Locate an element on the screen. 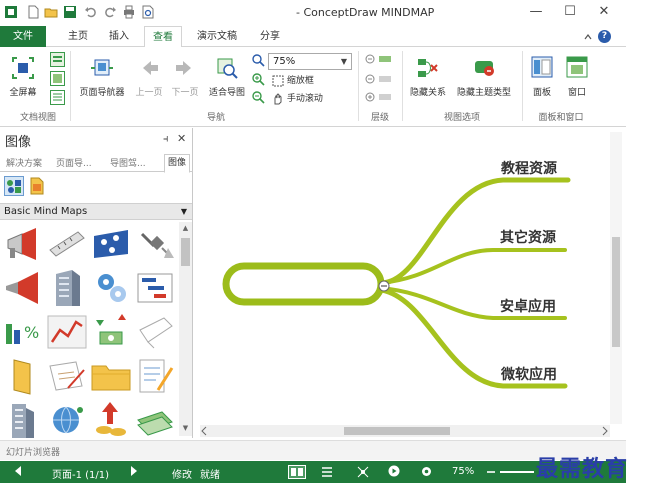 Image resolution: width=658 pixels, height=496 pixels. outline-view-icon is located at coordinates (327, 472).